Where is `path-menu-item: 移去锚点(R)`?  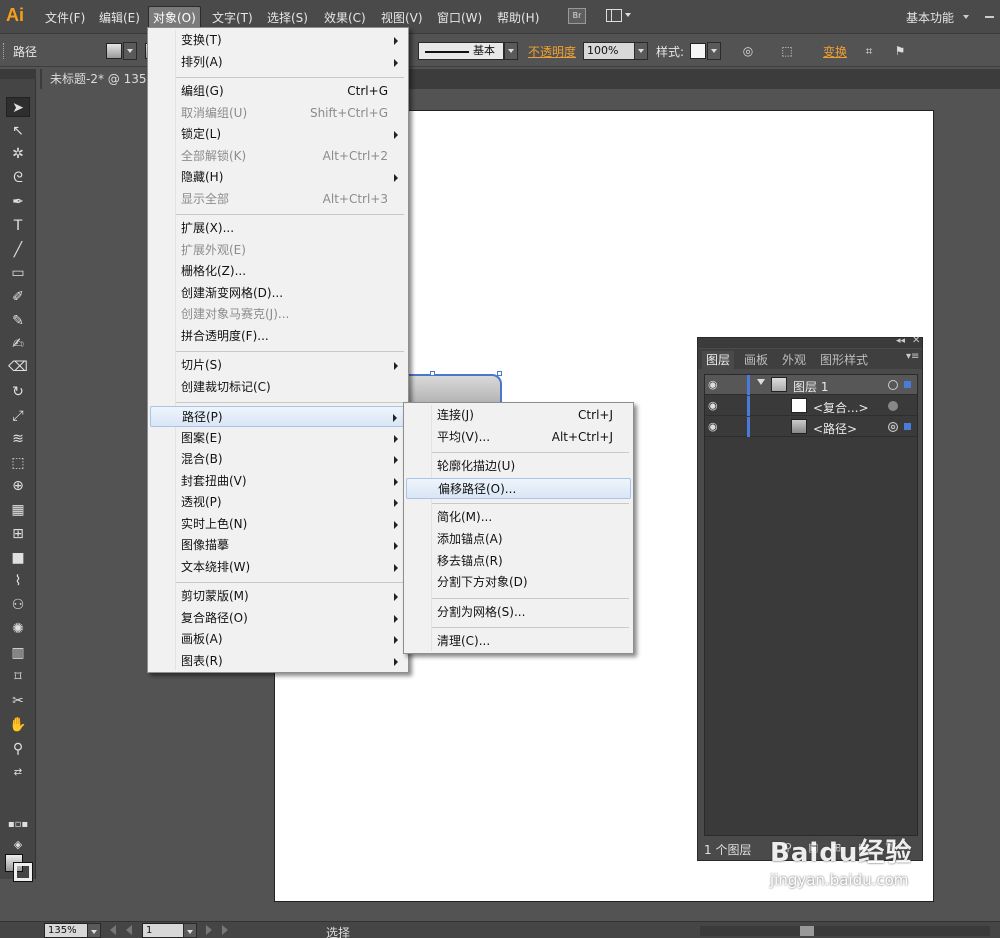
path-menu-item: 移去锚点(R) is located at coordinates (518, 561).